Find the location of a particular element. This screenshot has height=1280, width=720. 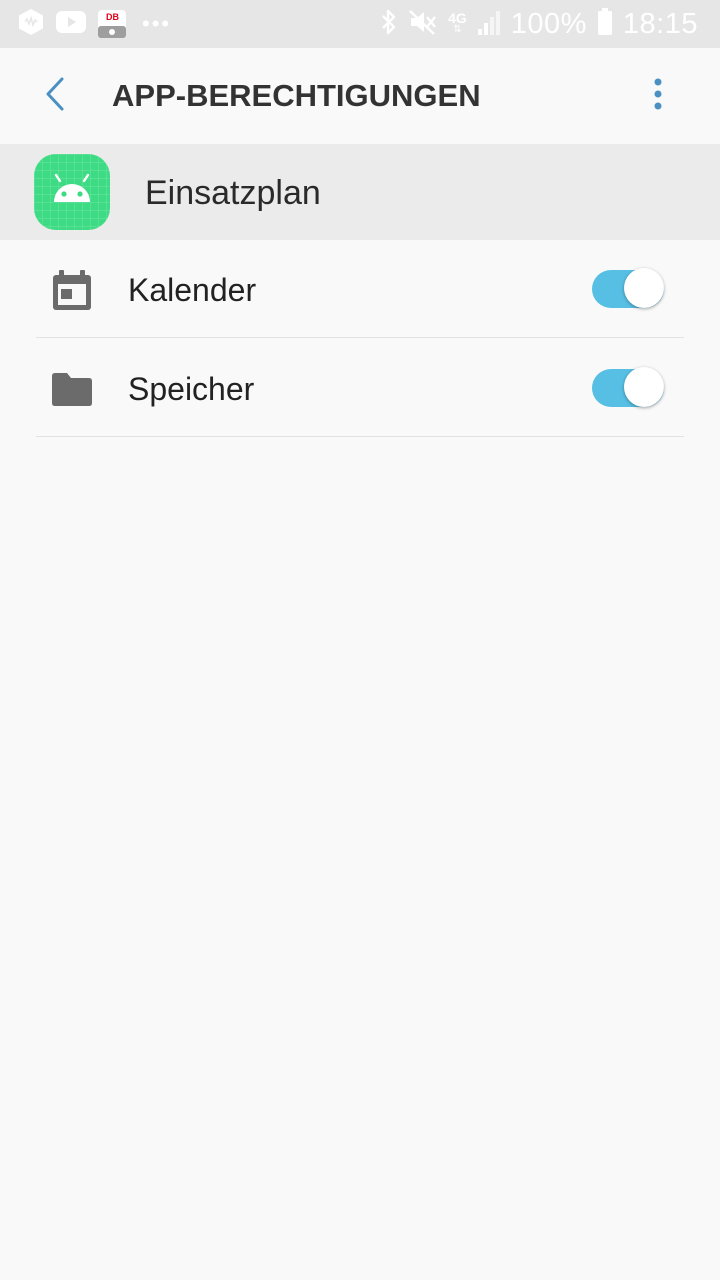

clock: 18:15 is located at coordinates (660, 23).